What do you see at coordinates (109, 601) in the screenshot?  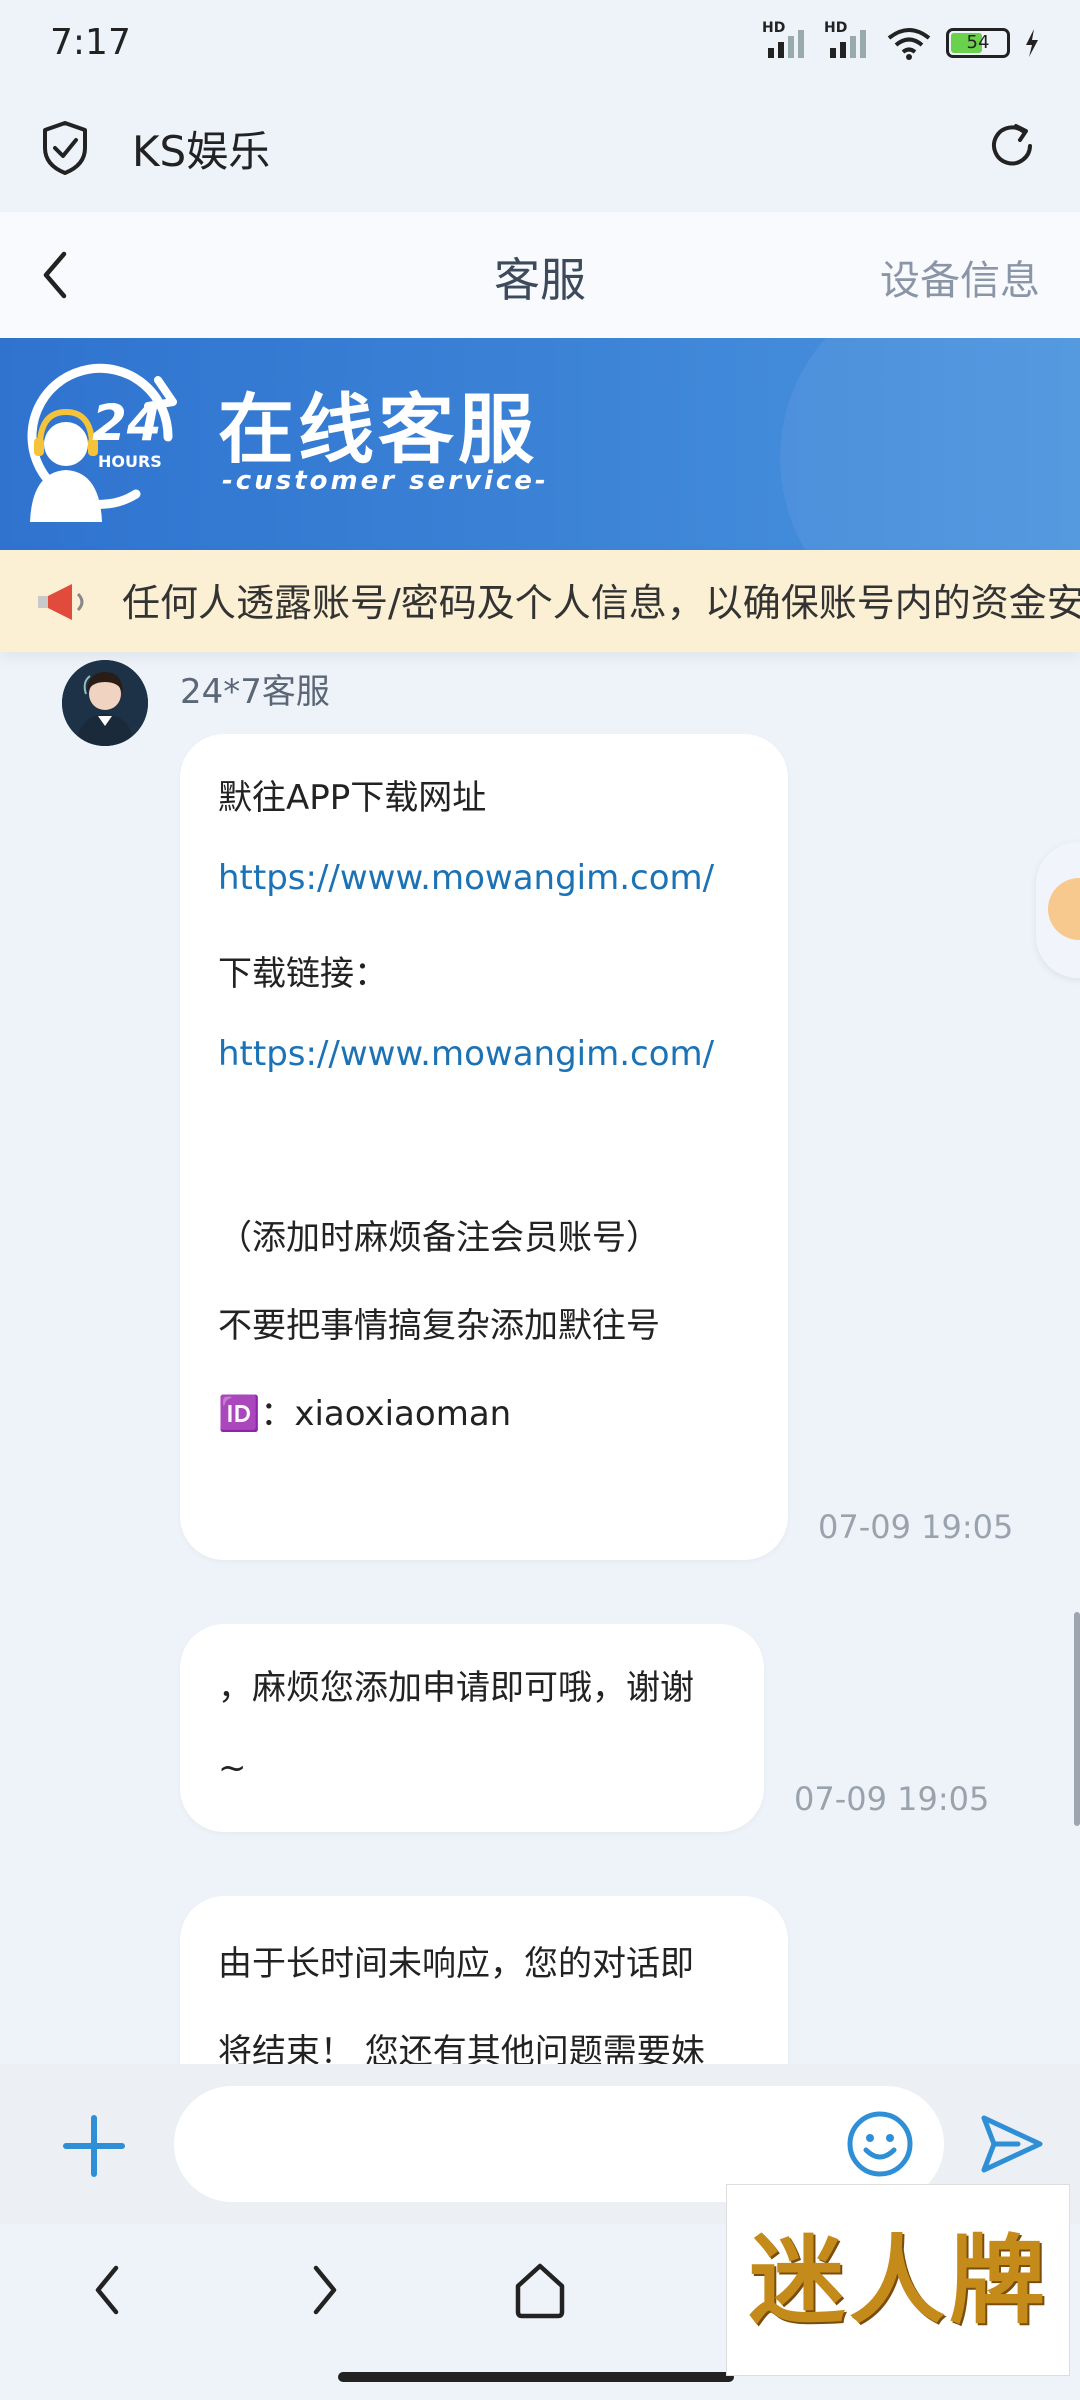 I see `marquee-fade` at bounding box center [109, 601].